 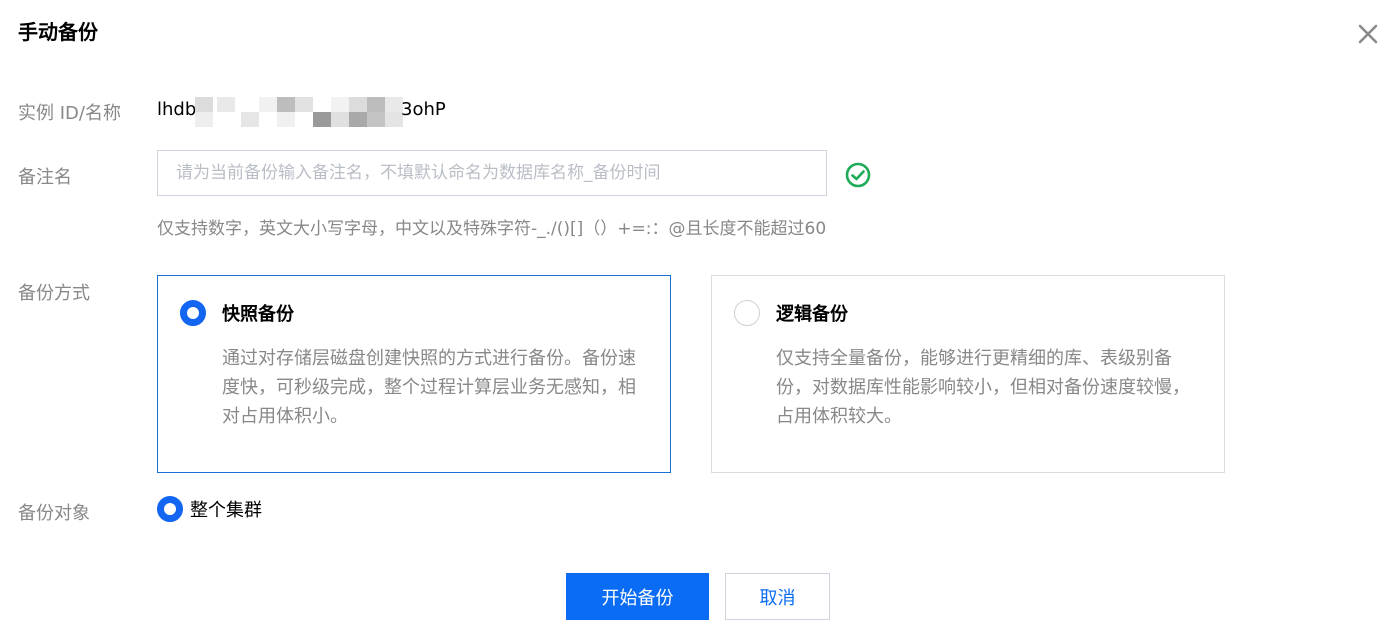 What do you see at coordinates (177, 109) in the screenshot?
I see `instance-id-prefix: lhdb` at bounding box center [177, 109].